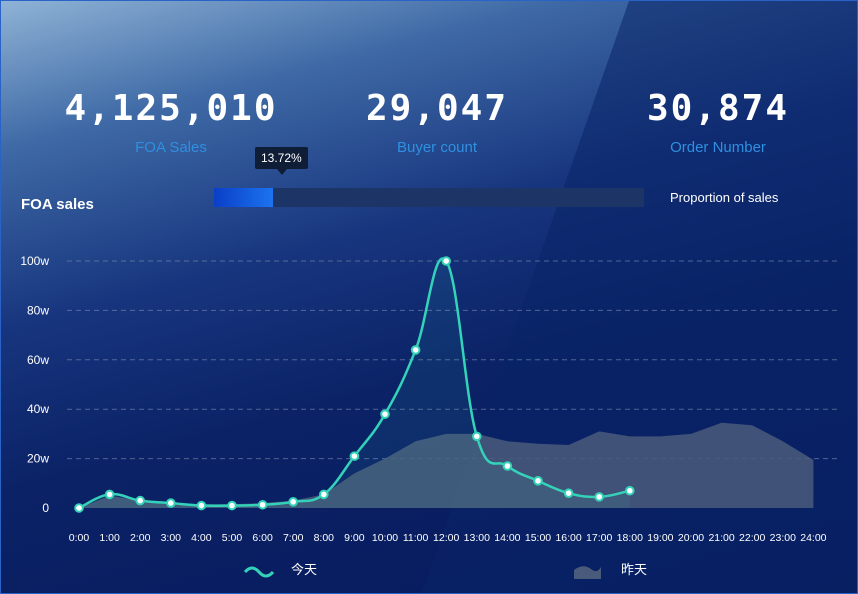 The height and width of the screenshot is (594, 858). I want to click on x-tick-label: 20:00, so click(691, 538).